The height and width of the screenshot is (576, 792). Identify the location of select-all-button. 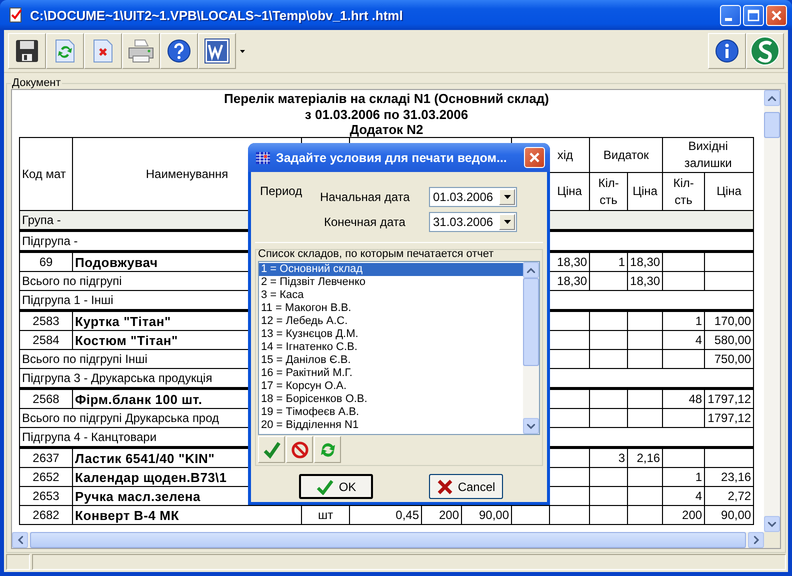
(271, 449).